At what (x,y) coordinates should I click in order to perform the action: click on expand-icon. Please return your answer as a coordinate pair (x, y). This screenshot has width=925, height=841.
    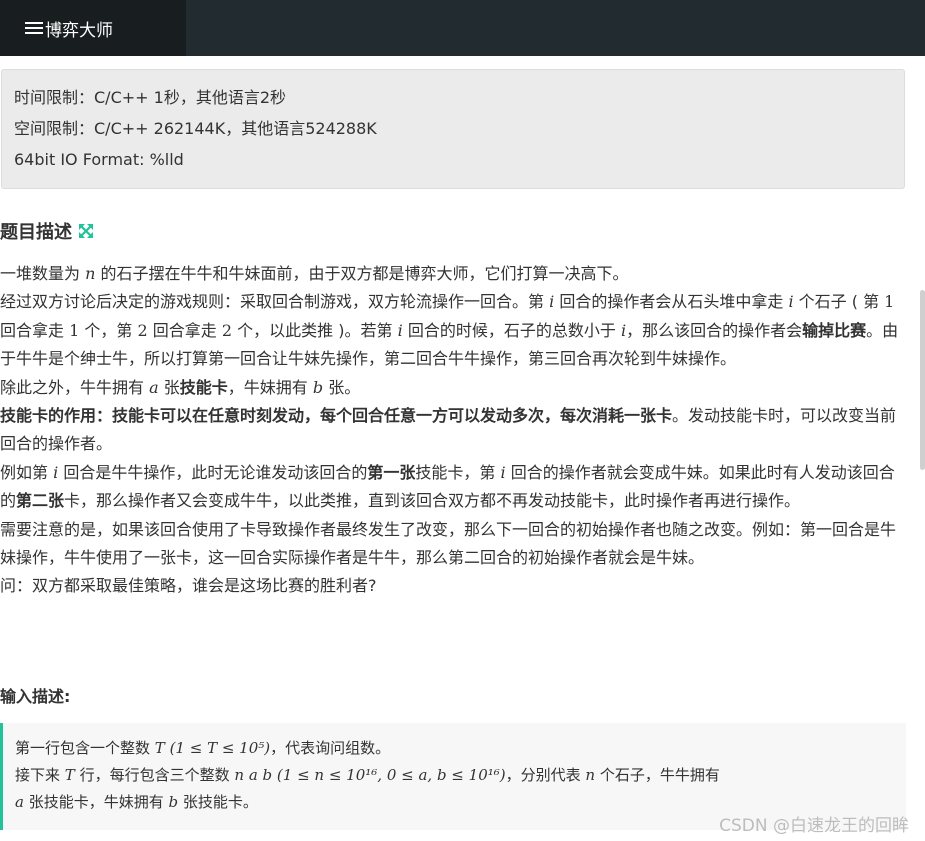
    Looking at the image, I should click on (86, 231).